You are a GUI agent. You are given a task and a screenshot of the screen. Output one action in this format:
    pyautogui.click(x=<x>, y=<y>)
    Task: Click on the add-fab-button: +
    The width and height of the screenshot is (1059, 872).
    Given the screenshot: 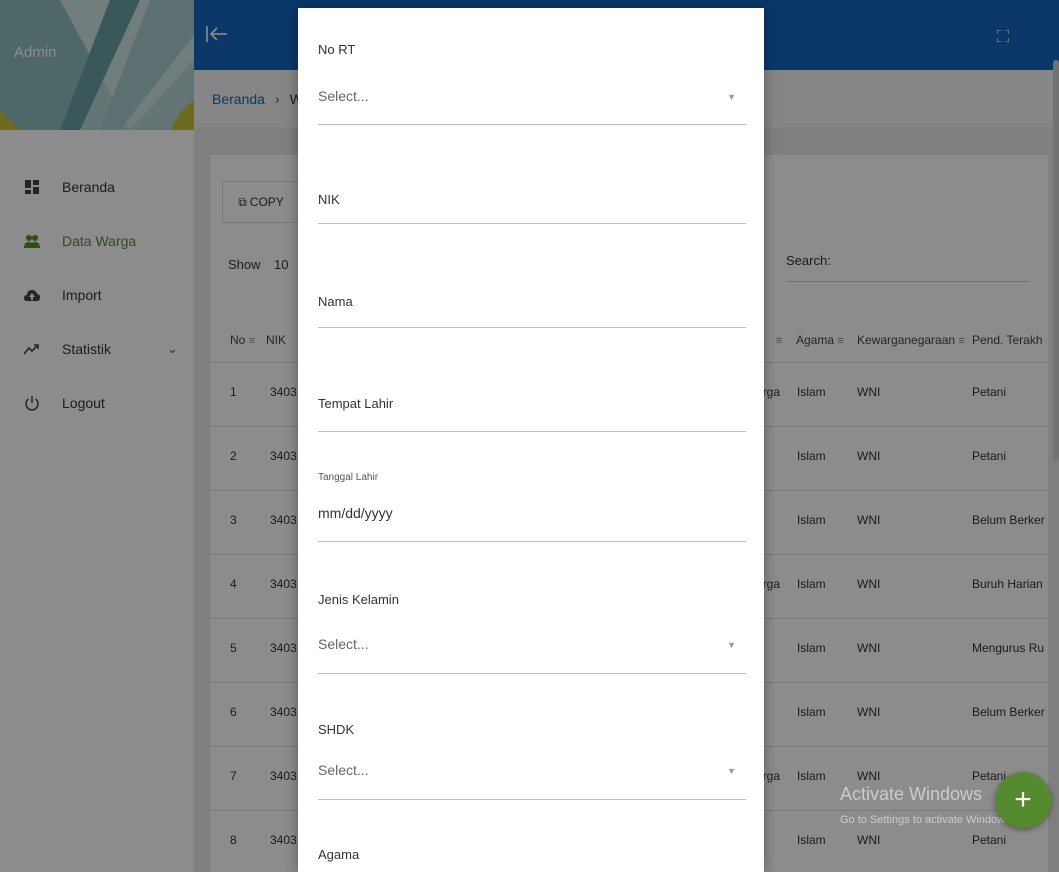 What is the action you would take?
    pyautogui.click(x=1023, y=800)
    